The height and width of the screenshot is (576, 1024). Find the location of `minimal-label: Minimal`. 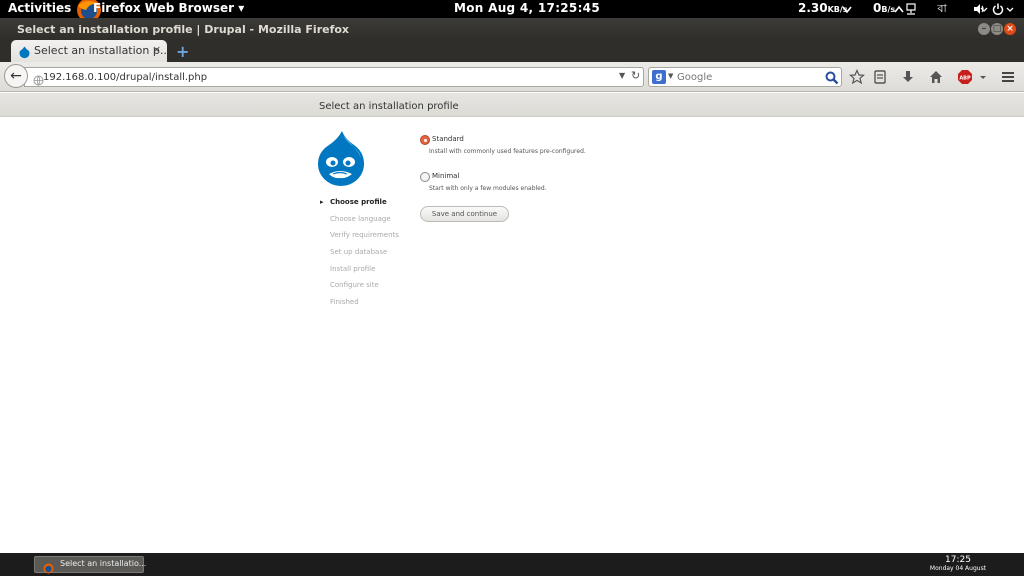

minimal-label: Minimal is located at coordinates (445, 176).